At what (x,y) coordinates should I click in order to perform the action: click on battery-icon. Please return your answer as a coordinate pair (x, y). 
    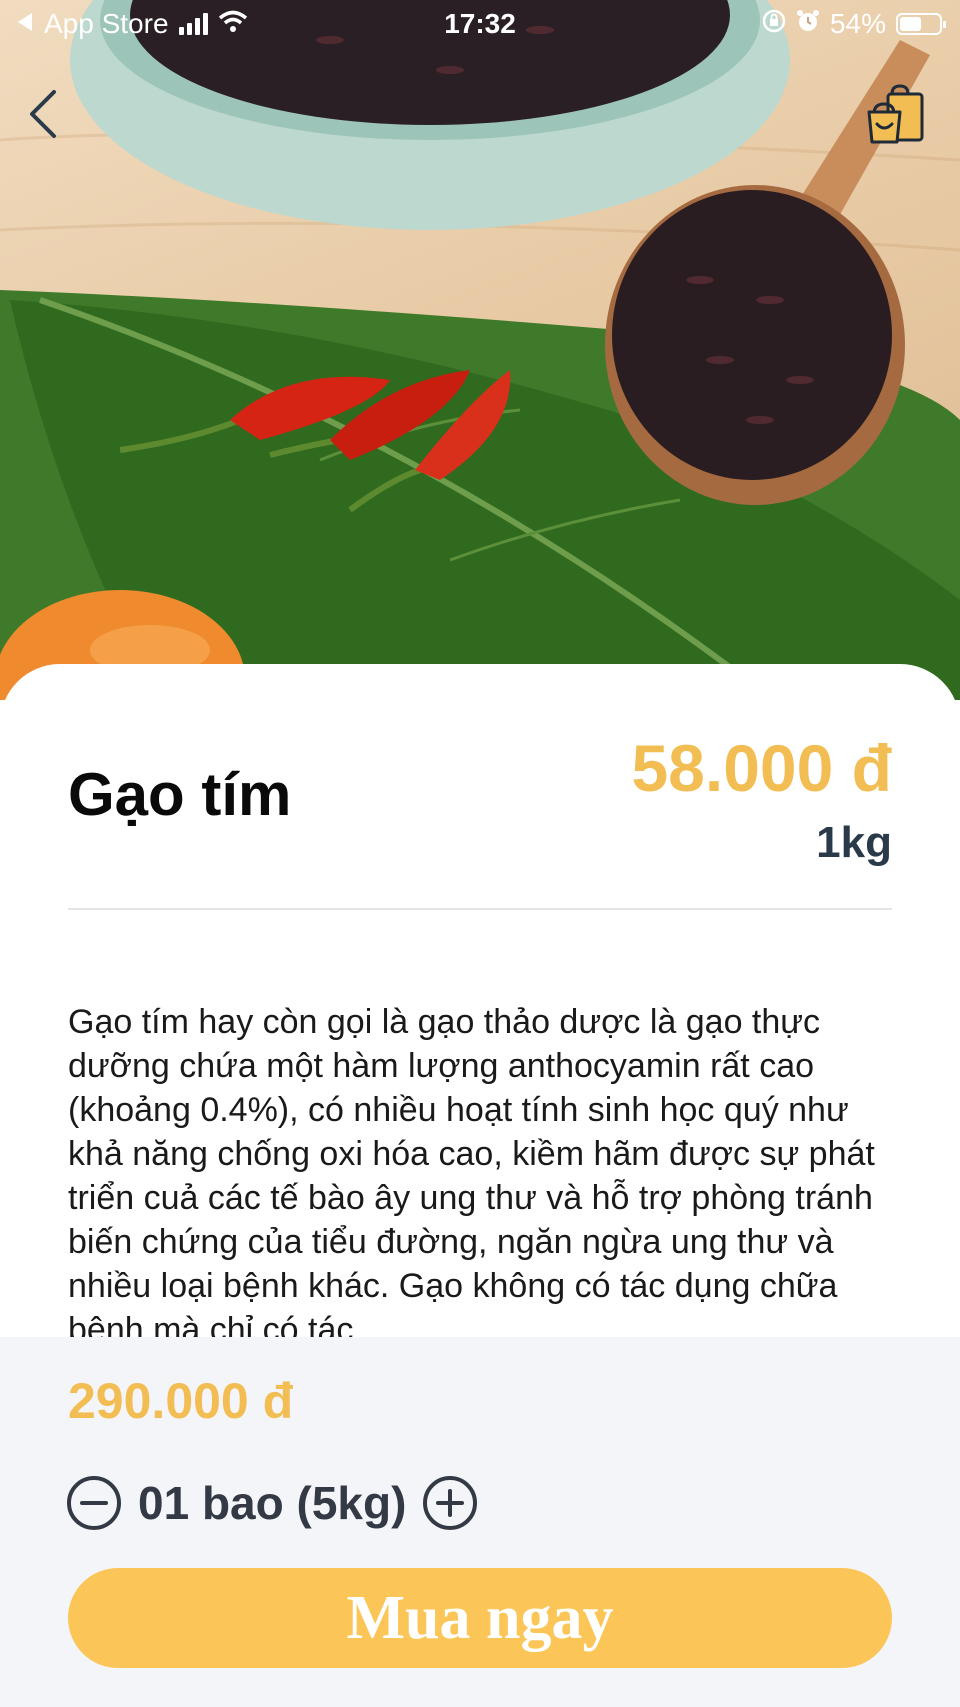
    Looking at the image, I should click on (921, 24).